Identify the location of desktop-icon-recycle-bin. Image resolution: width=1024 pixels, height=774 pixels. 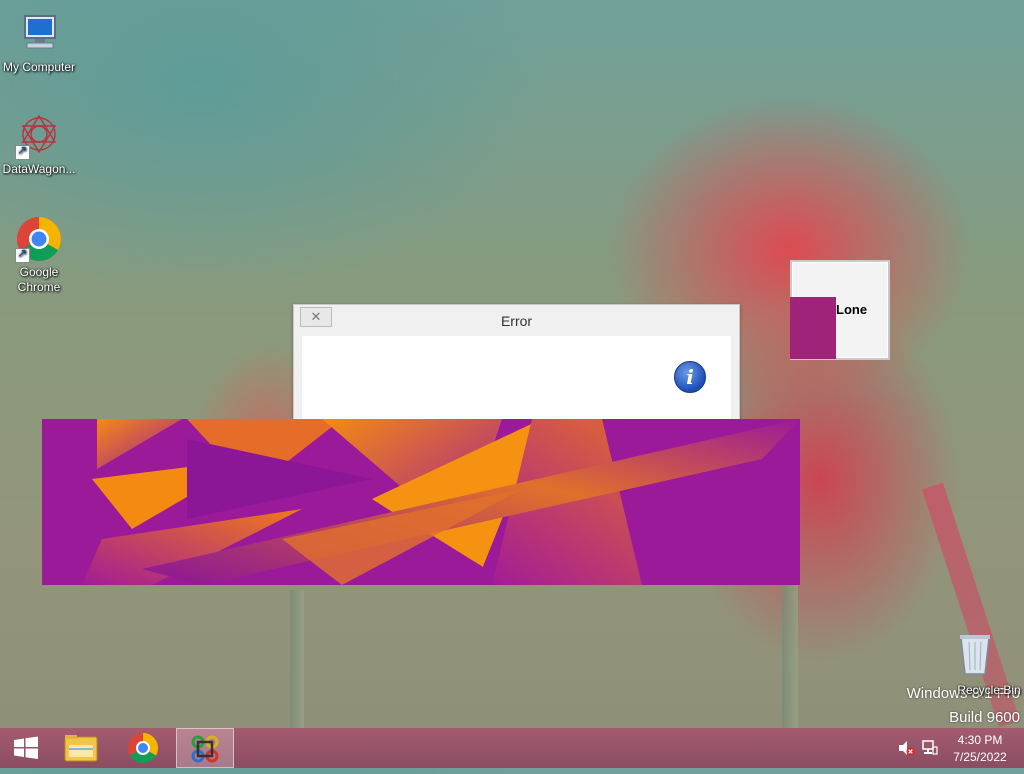
(975, 655).